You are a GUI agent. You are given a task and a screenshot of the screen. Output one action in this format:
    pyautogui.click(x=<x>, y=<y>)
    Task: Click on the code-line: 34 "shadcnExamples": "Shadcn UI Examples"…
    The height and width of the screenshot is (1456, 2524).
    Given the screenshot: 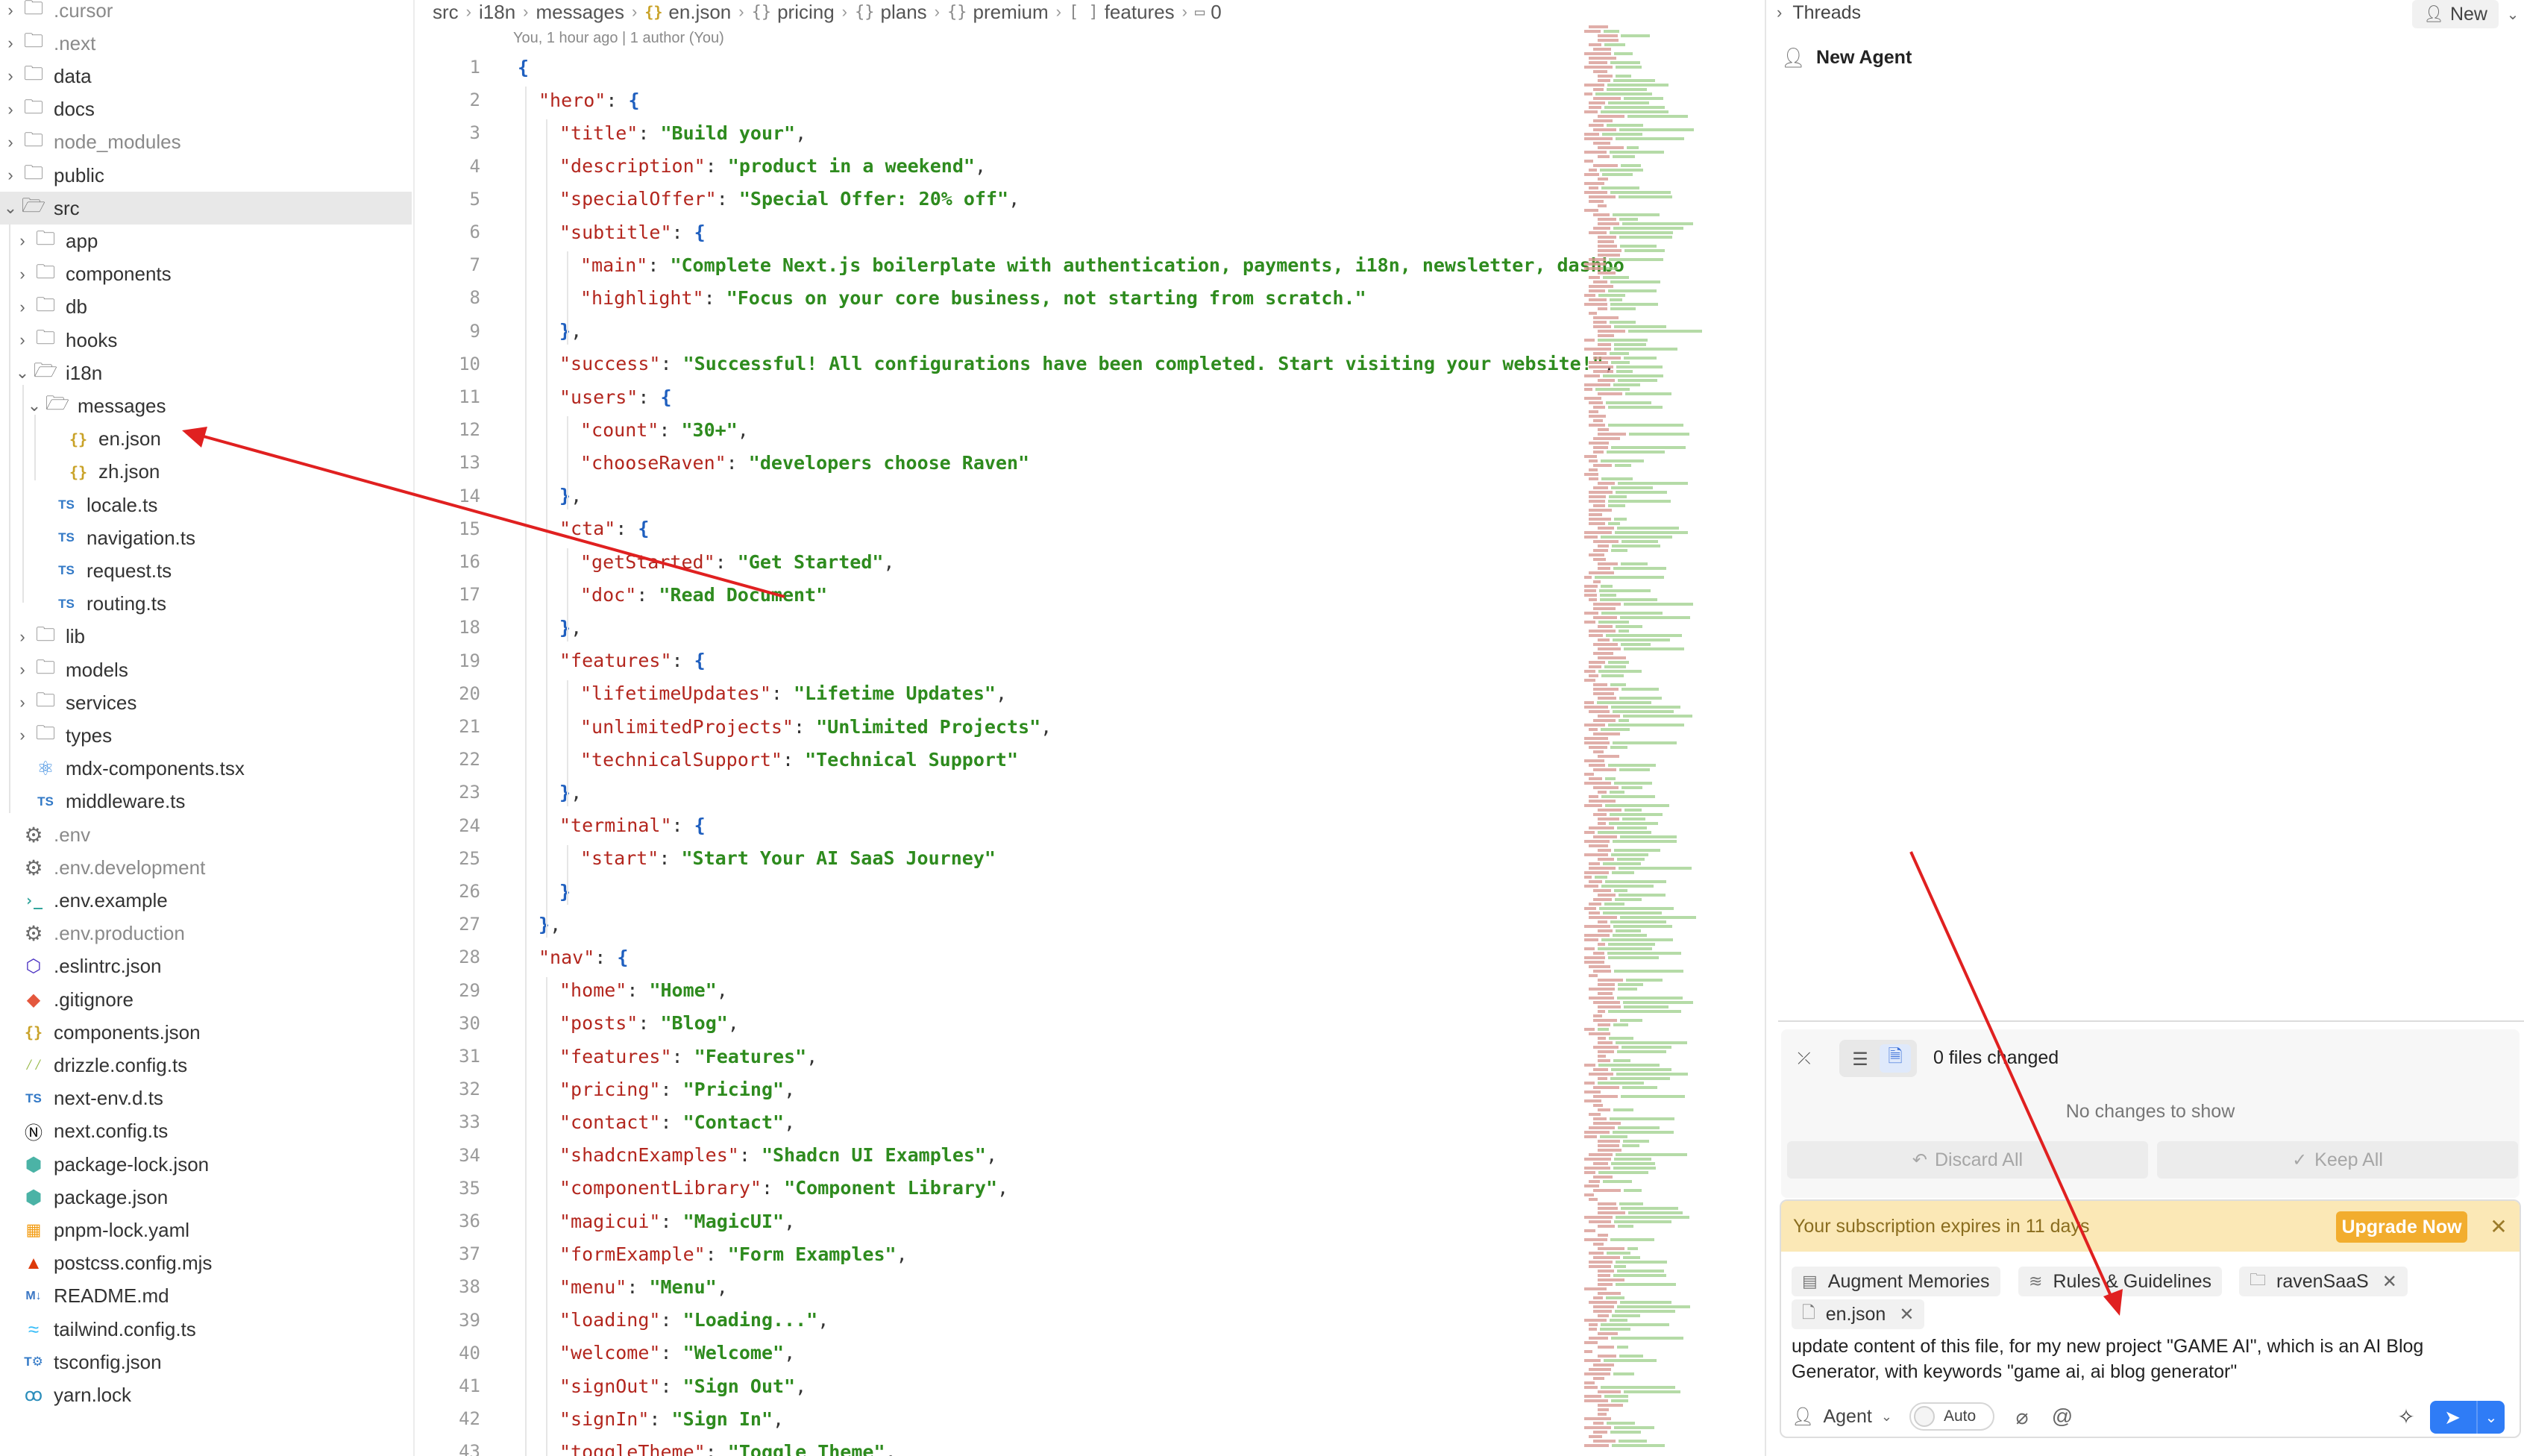 What is the action you would take?
    pyautogui.click(x=996, y=1155)
    